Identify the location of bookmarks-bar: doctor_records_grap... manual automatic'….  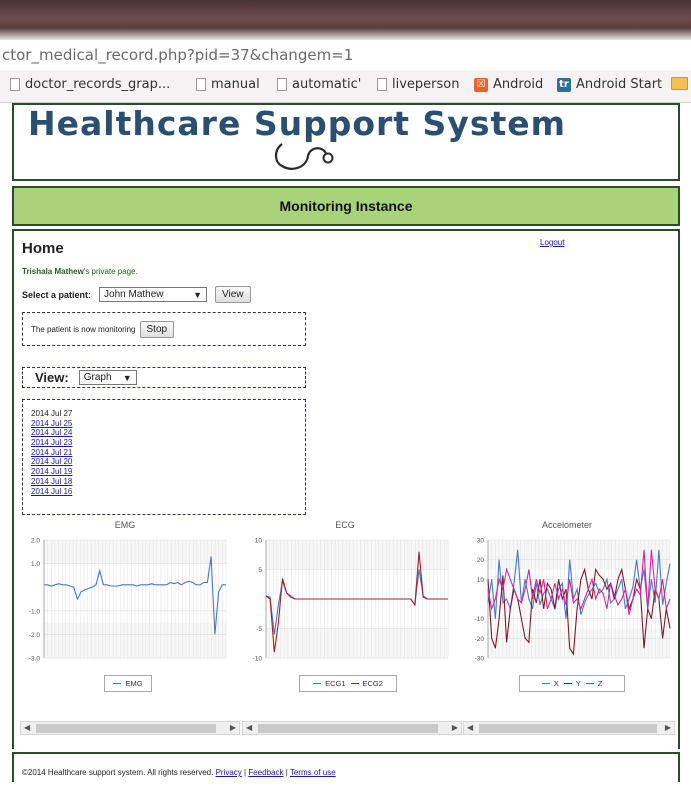
(345, 86).